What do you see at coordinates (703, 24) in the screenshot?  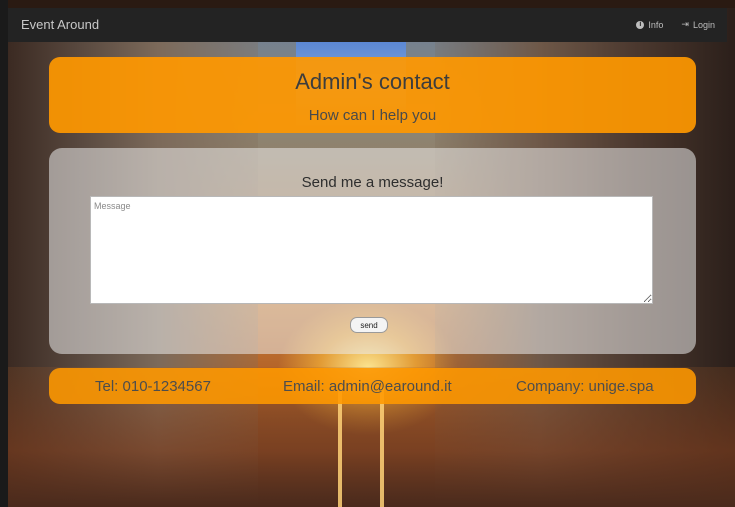 I see `nav-login-label: Login` at bounding box center [703, 24].